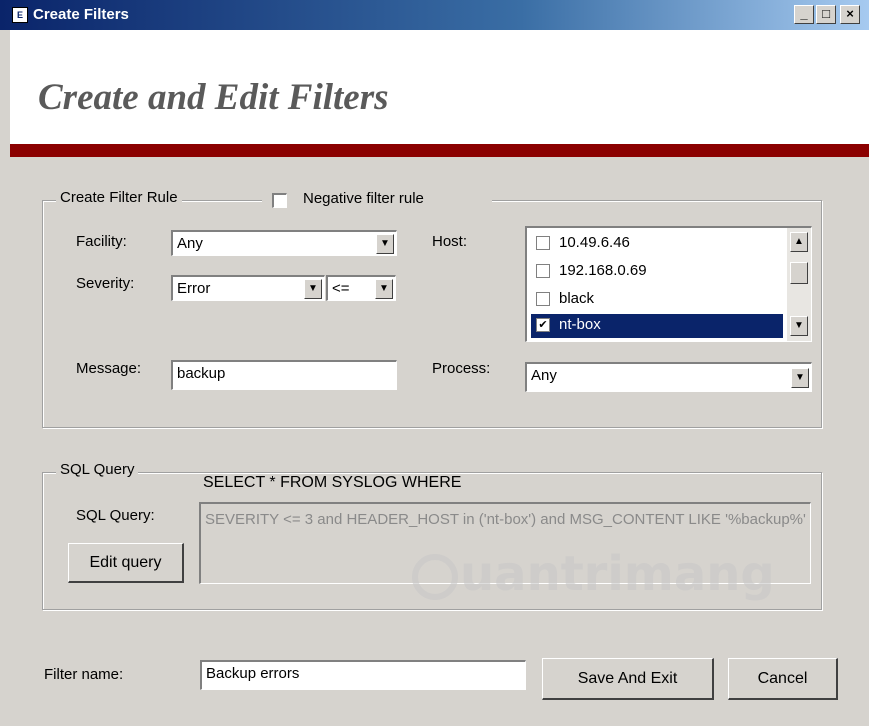 The width and height of the screenshot is (869, 726). I want to click on message-label: Message:, so click(109, 368).